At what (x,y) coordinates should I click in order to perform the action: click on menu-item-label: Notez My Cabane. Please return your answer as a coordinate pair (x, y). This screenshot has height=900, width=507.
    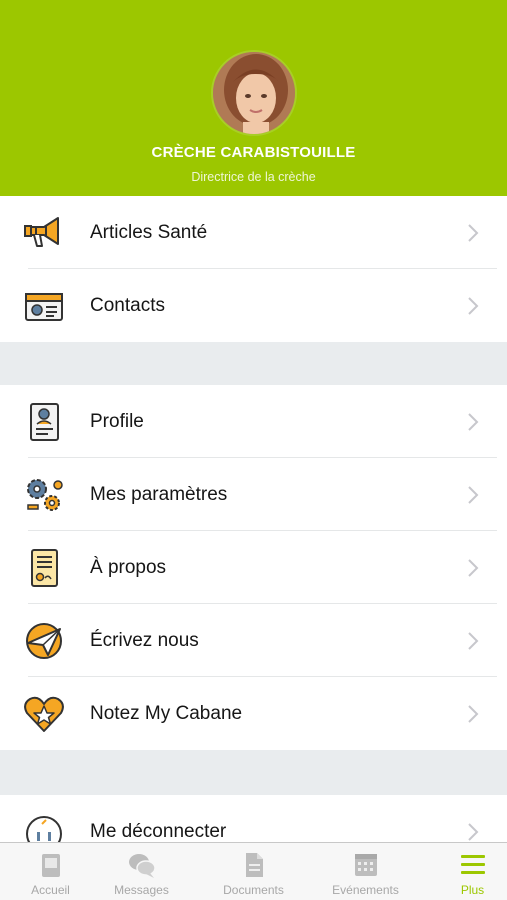
    Looking at the image, I should click on (166, 713).